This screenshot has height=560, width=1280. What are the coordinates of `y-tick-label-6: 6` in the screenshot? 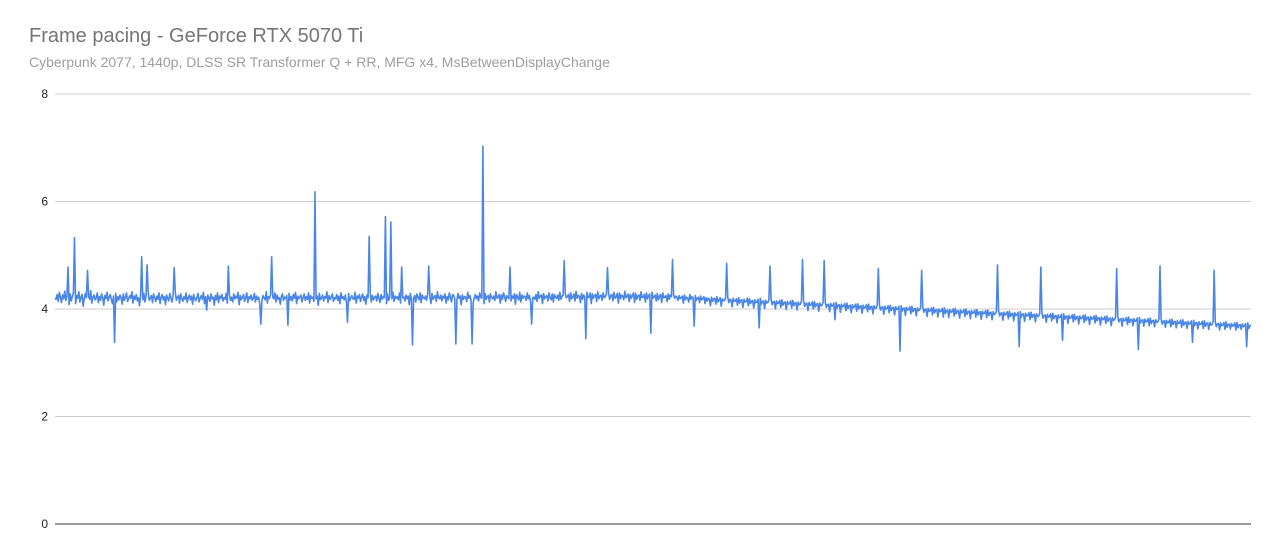 It's located at (44, 202).